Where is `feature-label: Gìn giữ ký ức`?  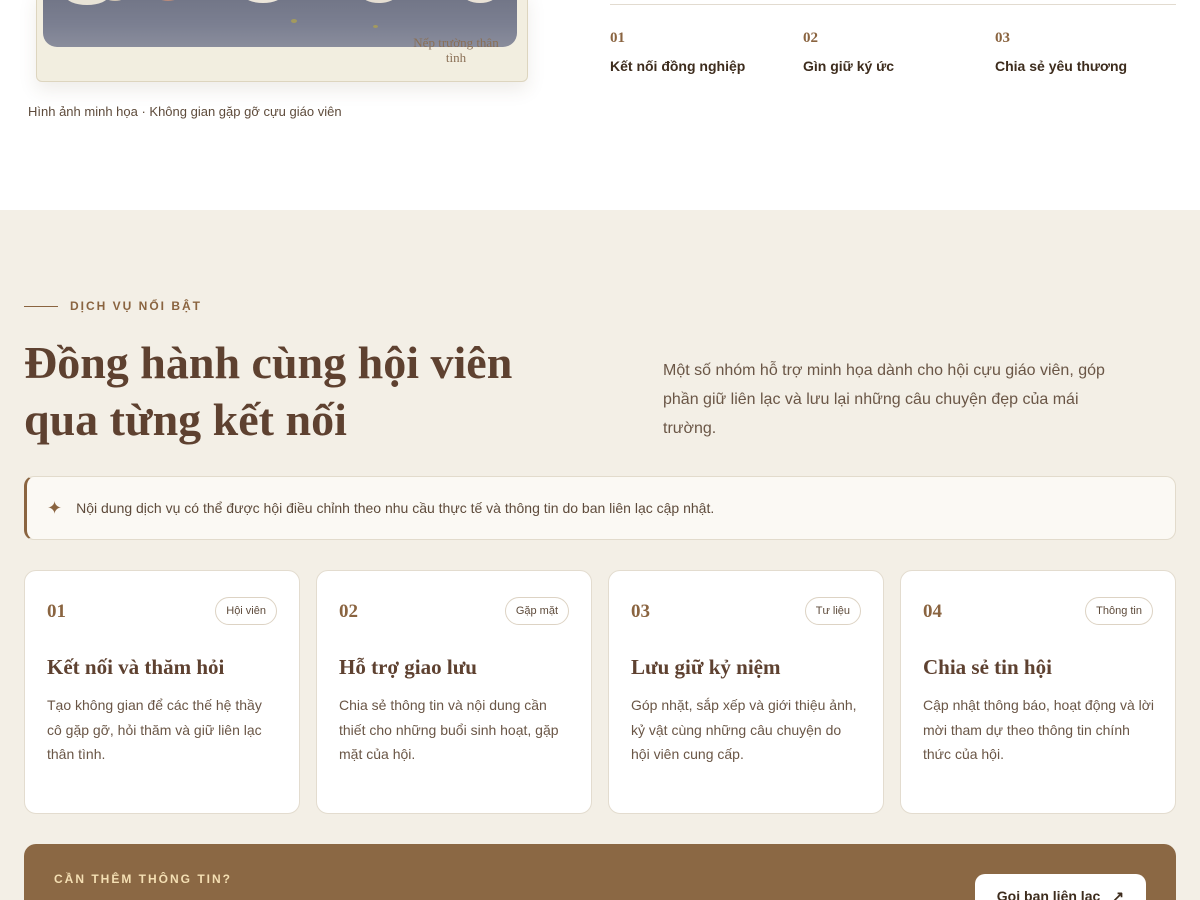
feature-label: Gìn giữ ký ức is located at coordinates (849, 66).